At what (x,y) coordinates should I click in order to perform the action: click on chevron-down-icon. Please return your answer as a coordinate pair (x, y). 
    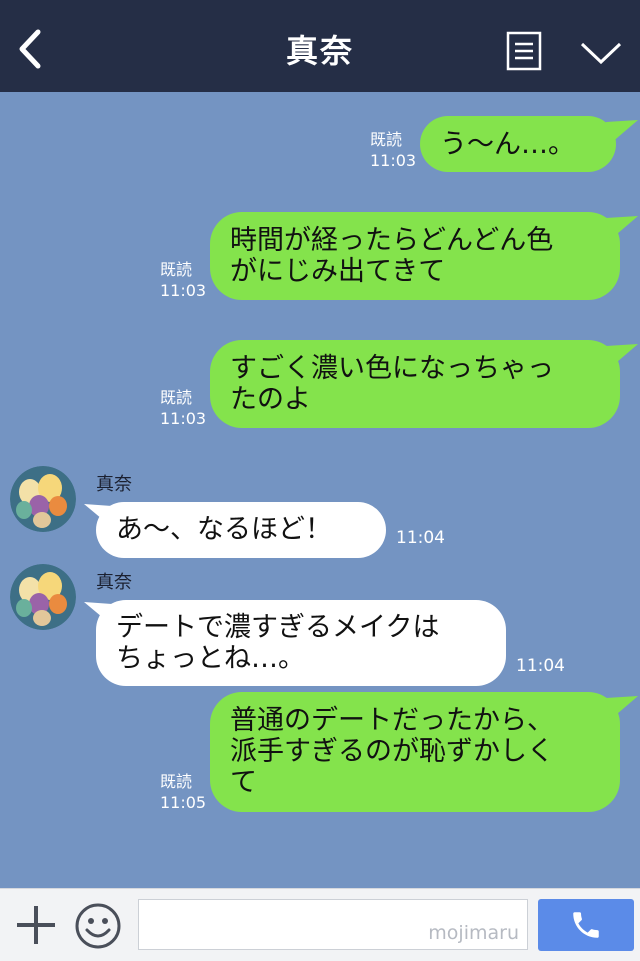
    Looking at the image, I should click on (601, 53).